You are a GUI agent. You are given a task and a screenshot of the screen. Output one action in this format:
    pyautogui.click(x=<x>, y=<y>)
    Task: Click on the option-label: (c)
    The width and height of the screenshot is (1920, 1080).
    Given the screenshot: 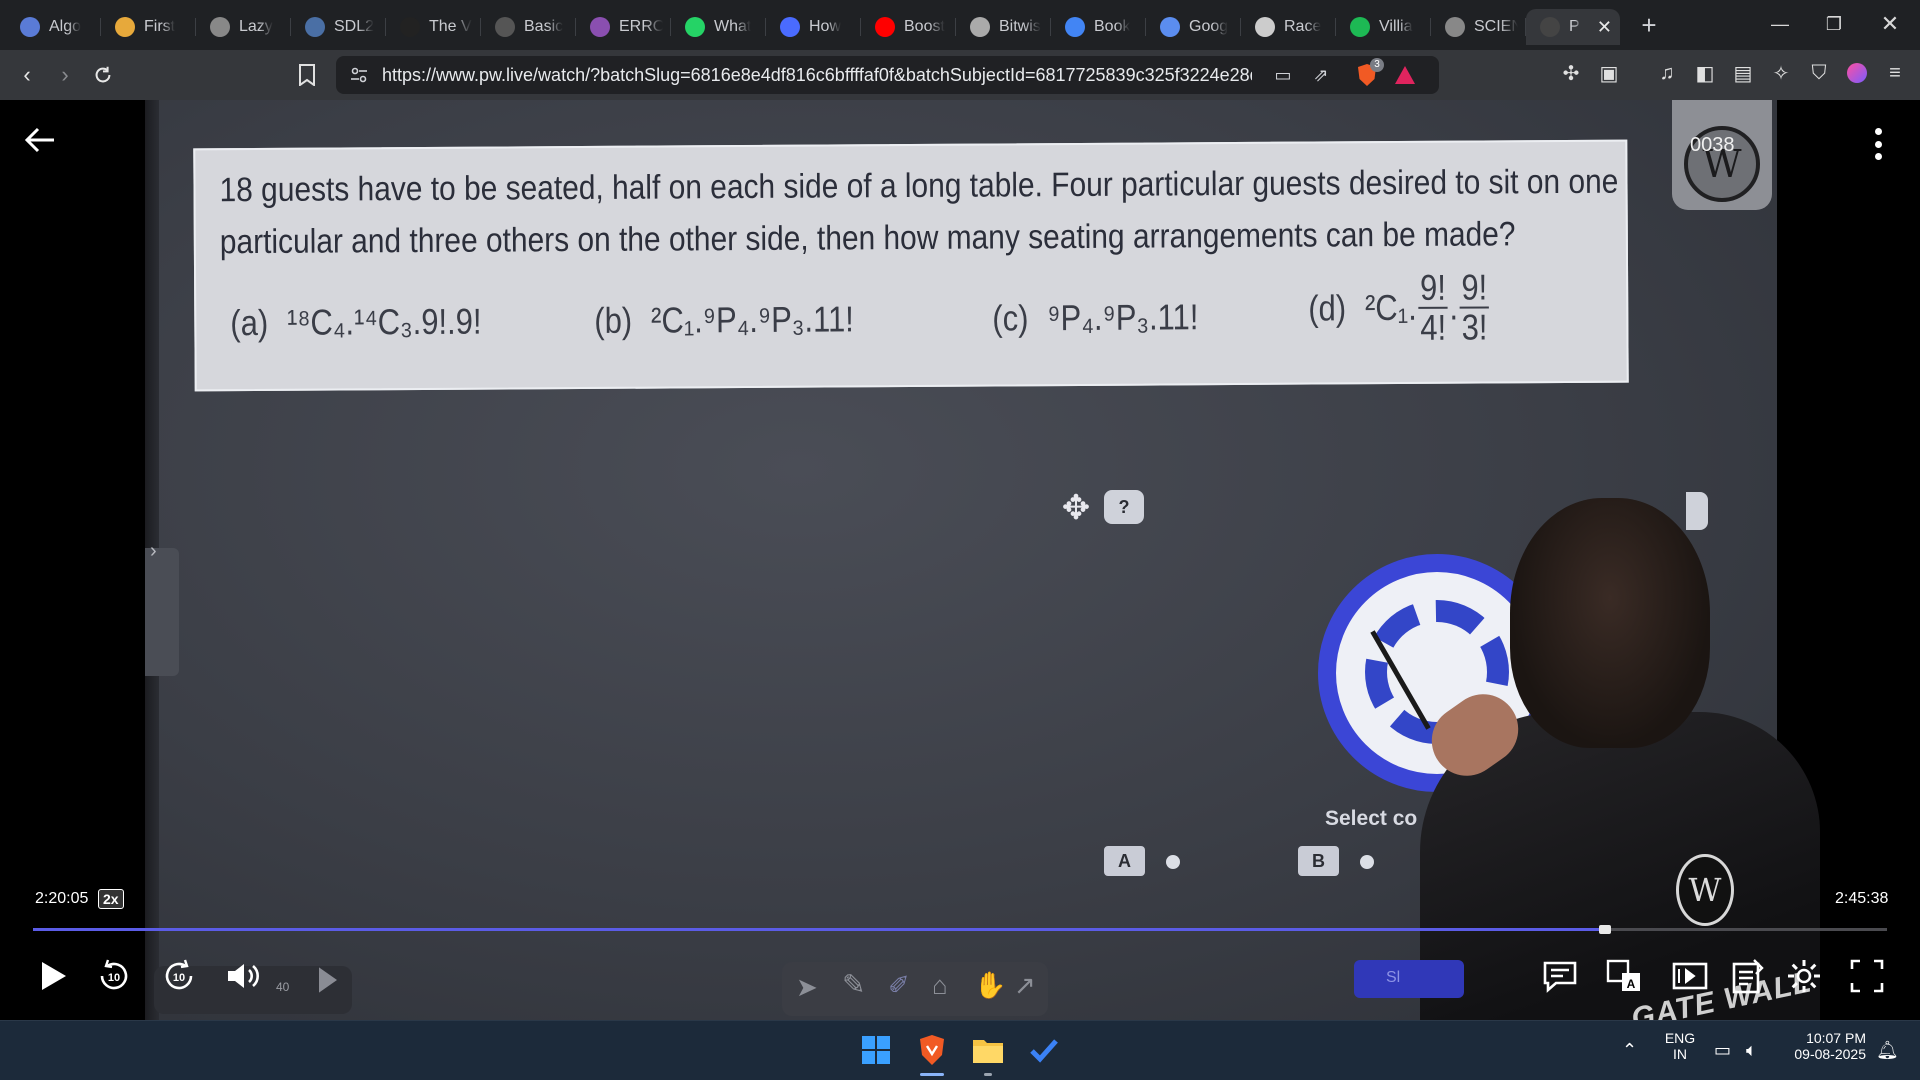 What is the action you would take?
    pyautogui.click(x=1010, y=318)
    